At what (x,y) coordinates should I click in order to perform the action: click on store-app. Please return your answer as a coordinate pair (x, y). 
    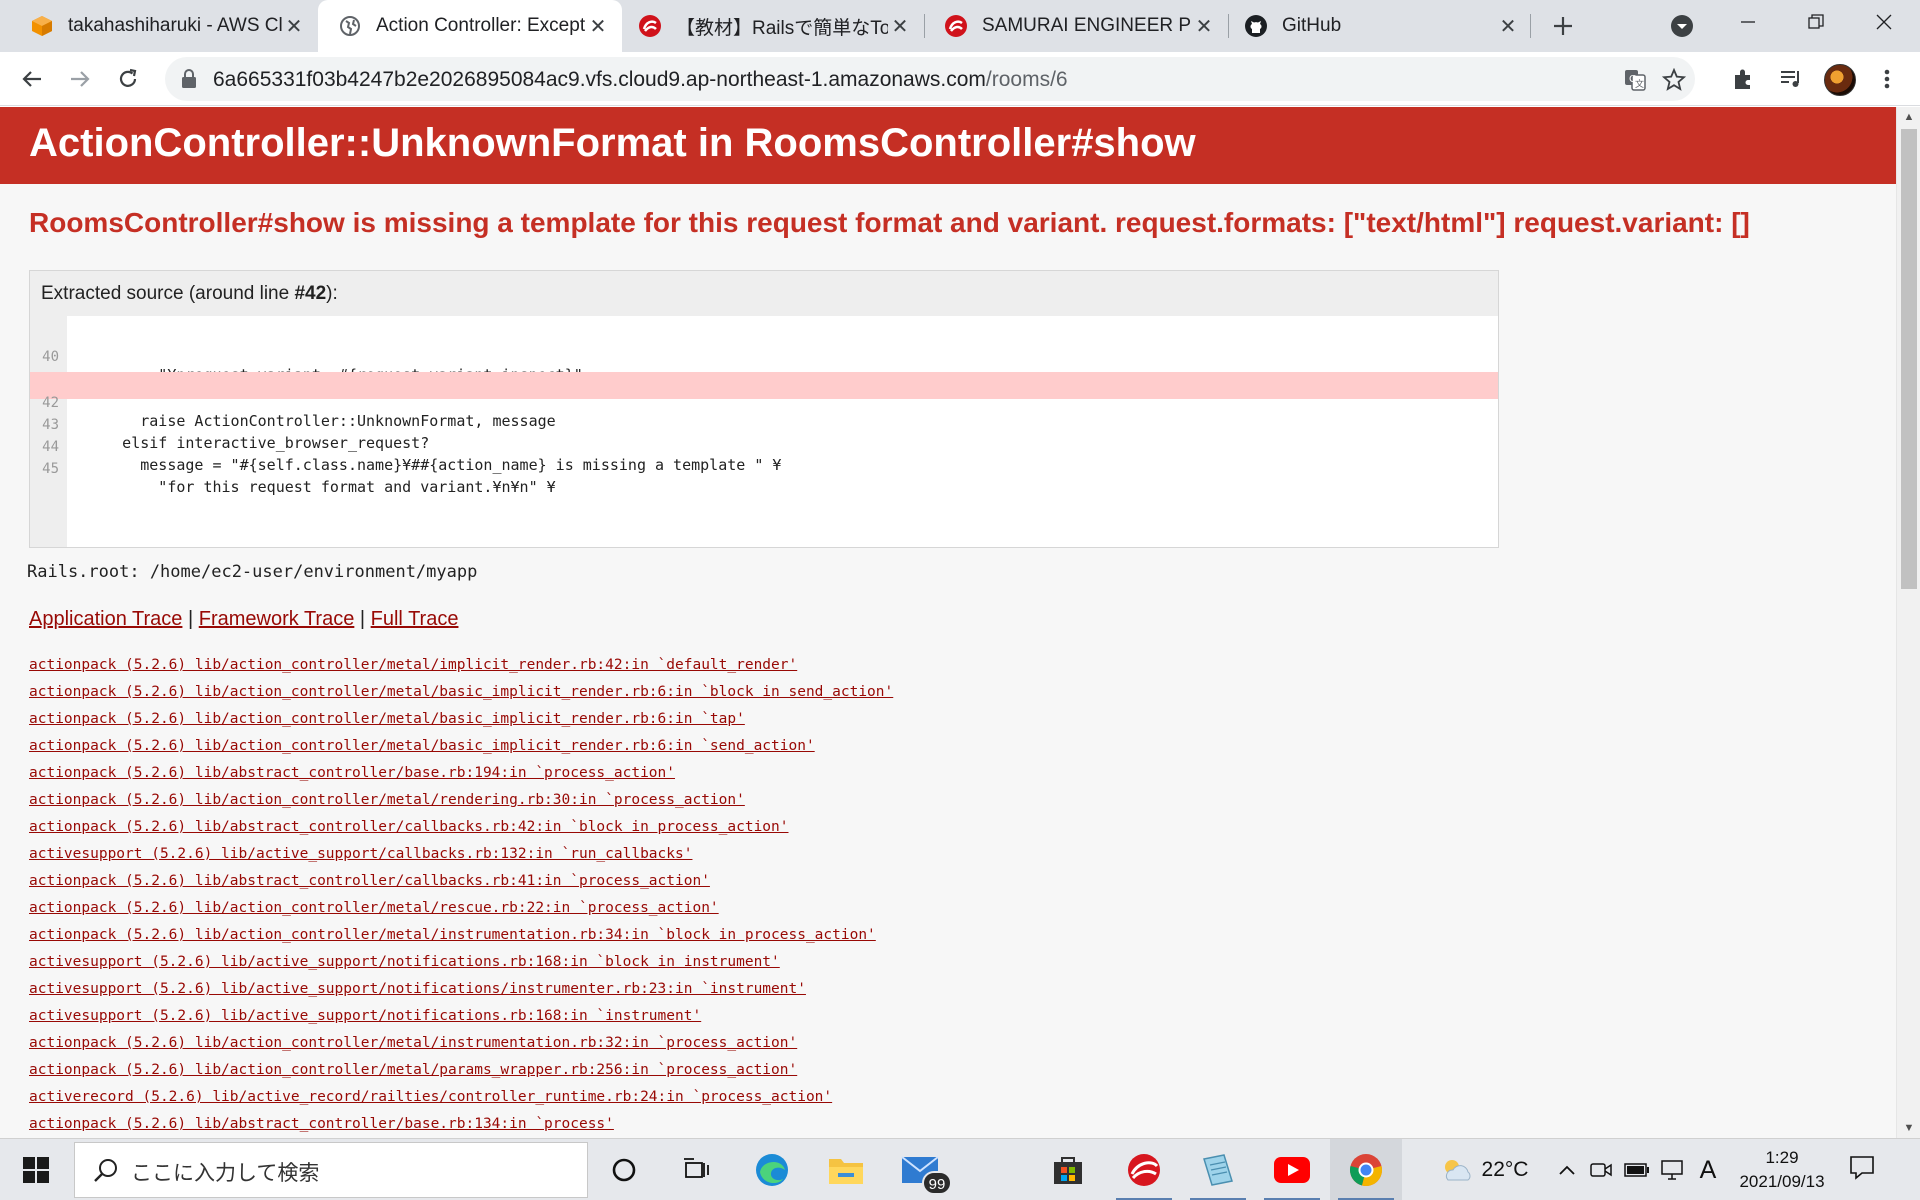
    Looking at the image, I should click on (1068, 1169).